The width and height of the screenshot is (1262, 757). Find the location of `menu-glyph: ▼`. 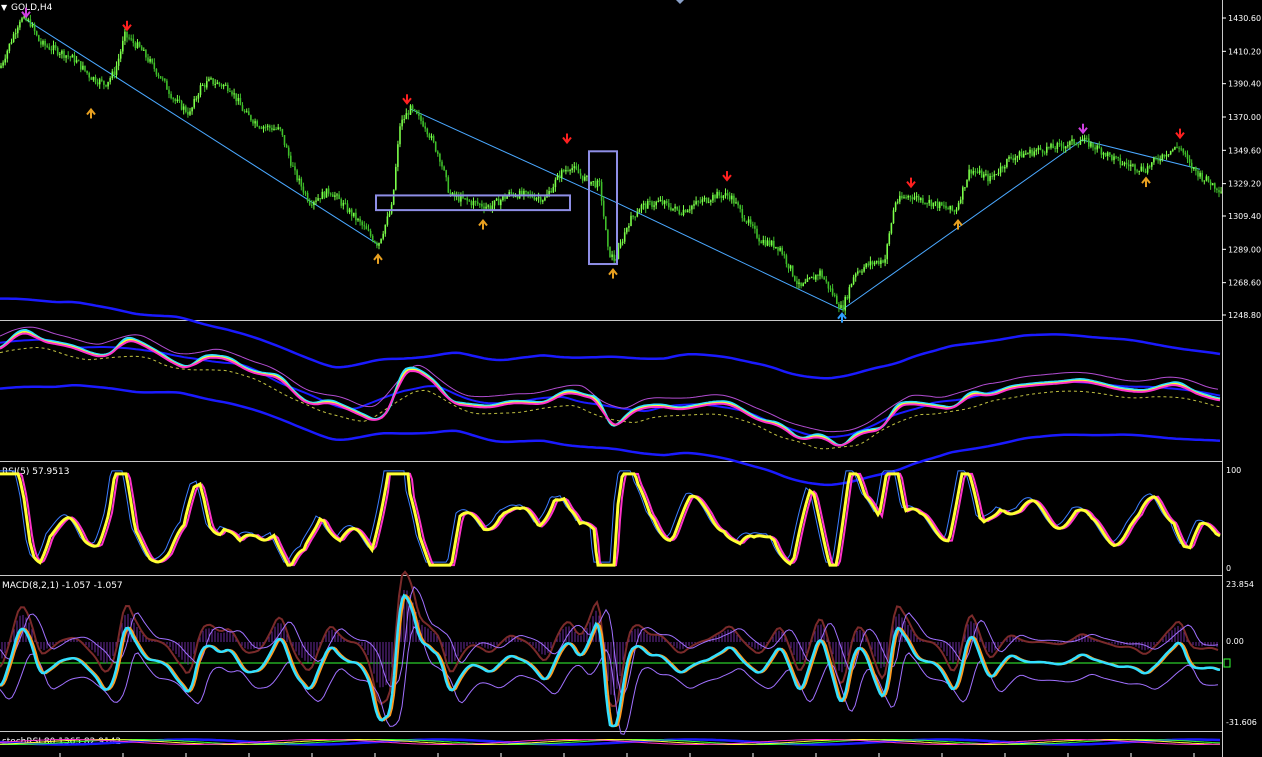

menu-glyph: ▼ is located at coordinates (4, 7).